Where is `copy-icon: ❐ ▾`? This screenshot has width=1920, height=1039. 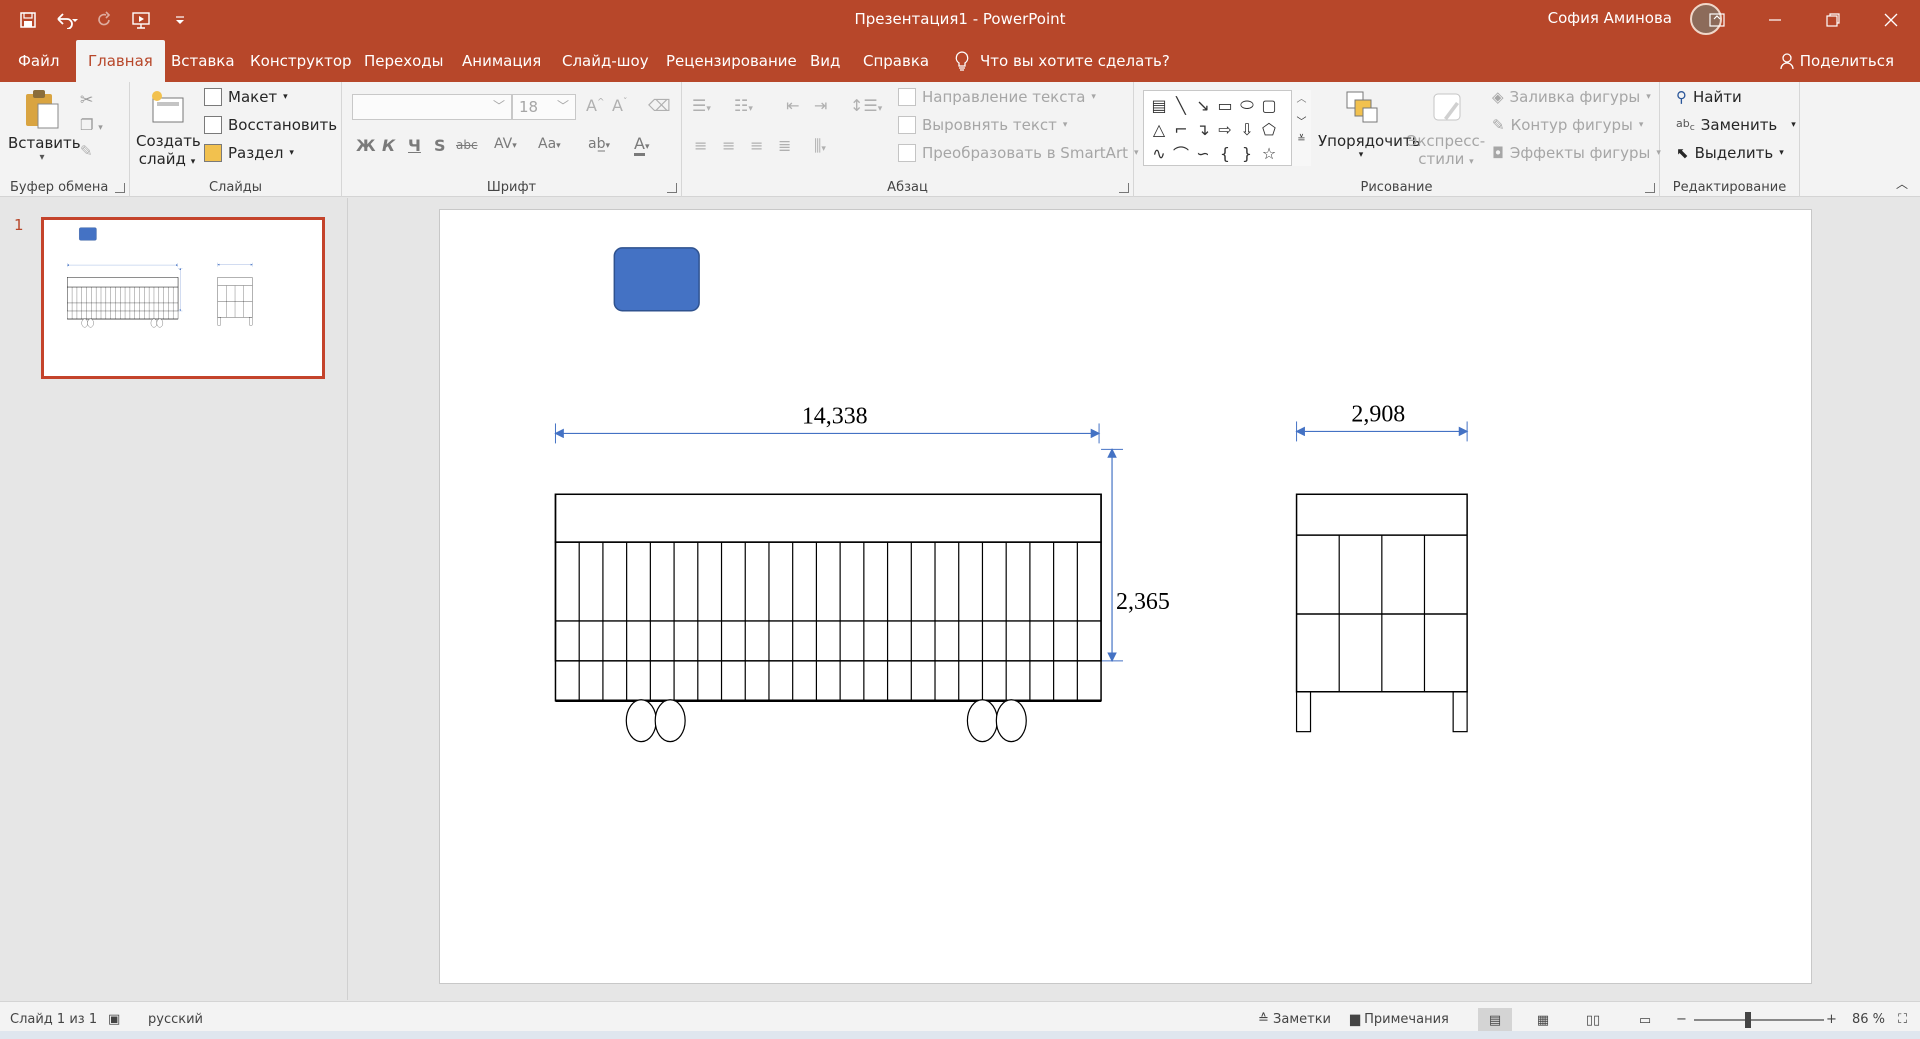
copy-icon: ❐ ▾ is located at coordinates (91, 125).